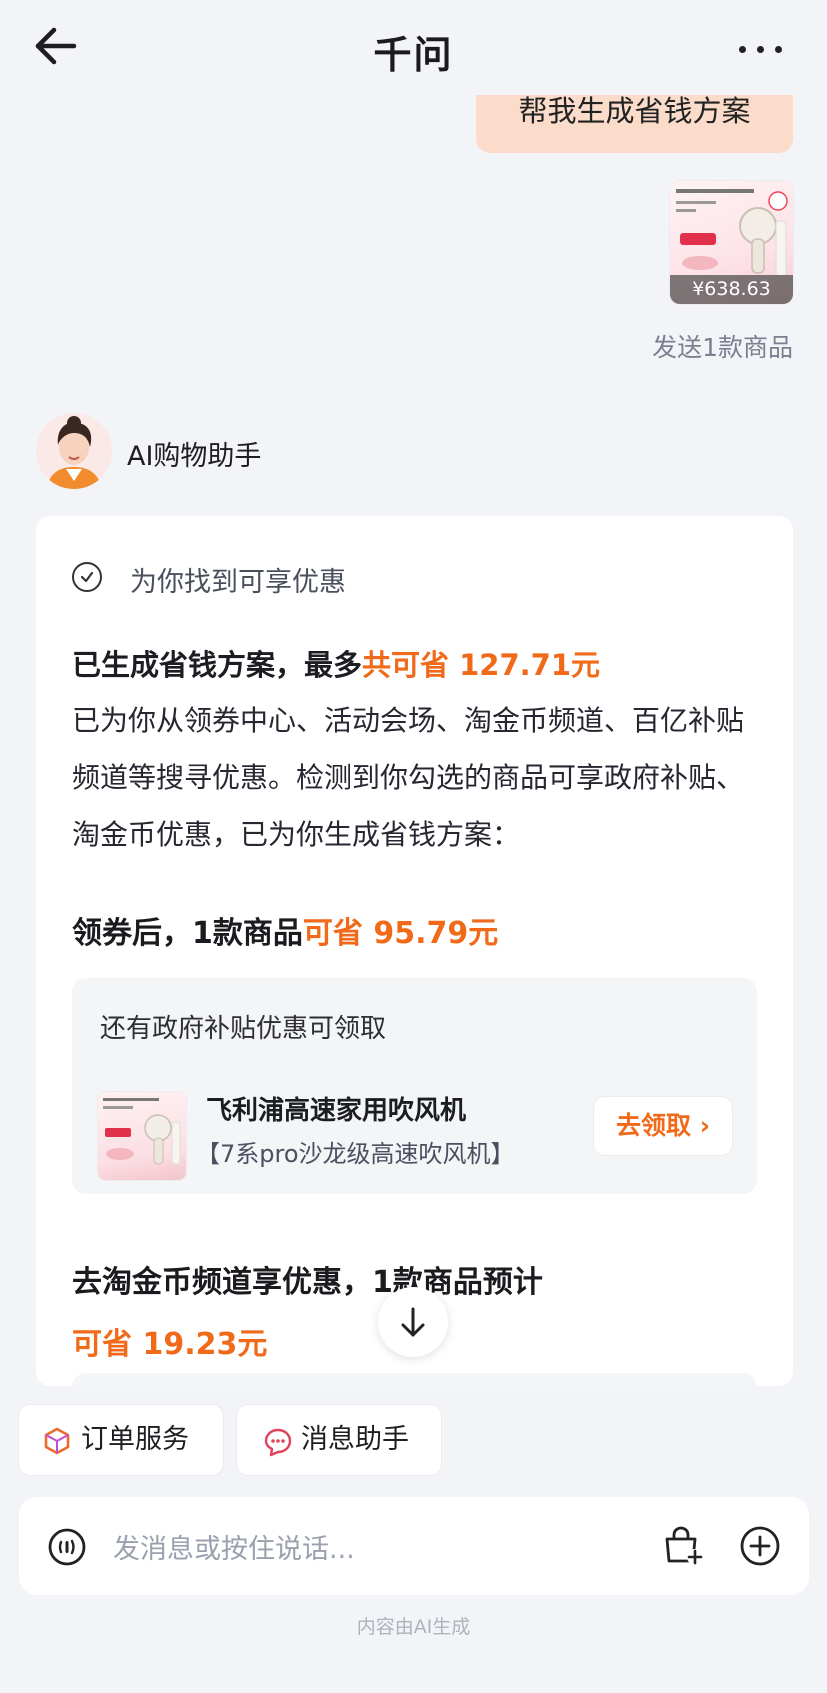 This screenshot has height=1693, width=827. What do you see at coordinates (731, 289) in the screenshot?
I see `product-price: ¥638.63` at bounding box center [731, 289].